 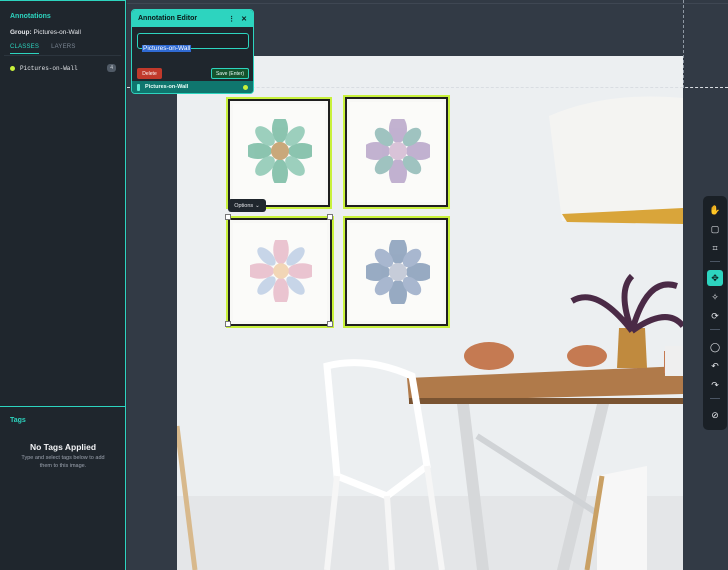 I want to click on smart-polygon-icon: ✥, so click(x=715, y=278).